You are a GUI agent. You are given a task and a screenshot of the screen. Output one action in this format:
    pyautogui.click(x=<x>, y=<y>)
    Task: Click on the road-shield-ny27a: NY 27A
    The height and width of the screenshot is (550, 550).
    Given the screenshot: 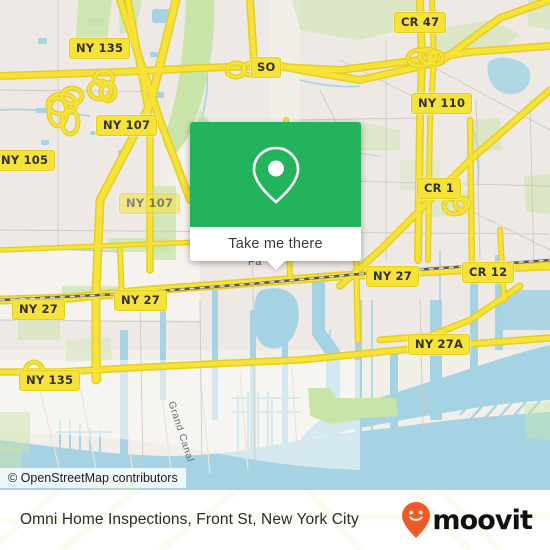 What is the action you would take?
    pyautogui.click(x=439, y=344)
    